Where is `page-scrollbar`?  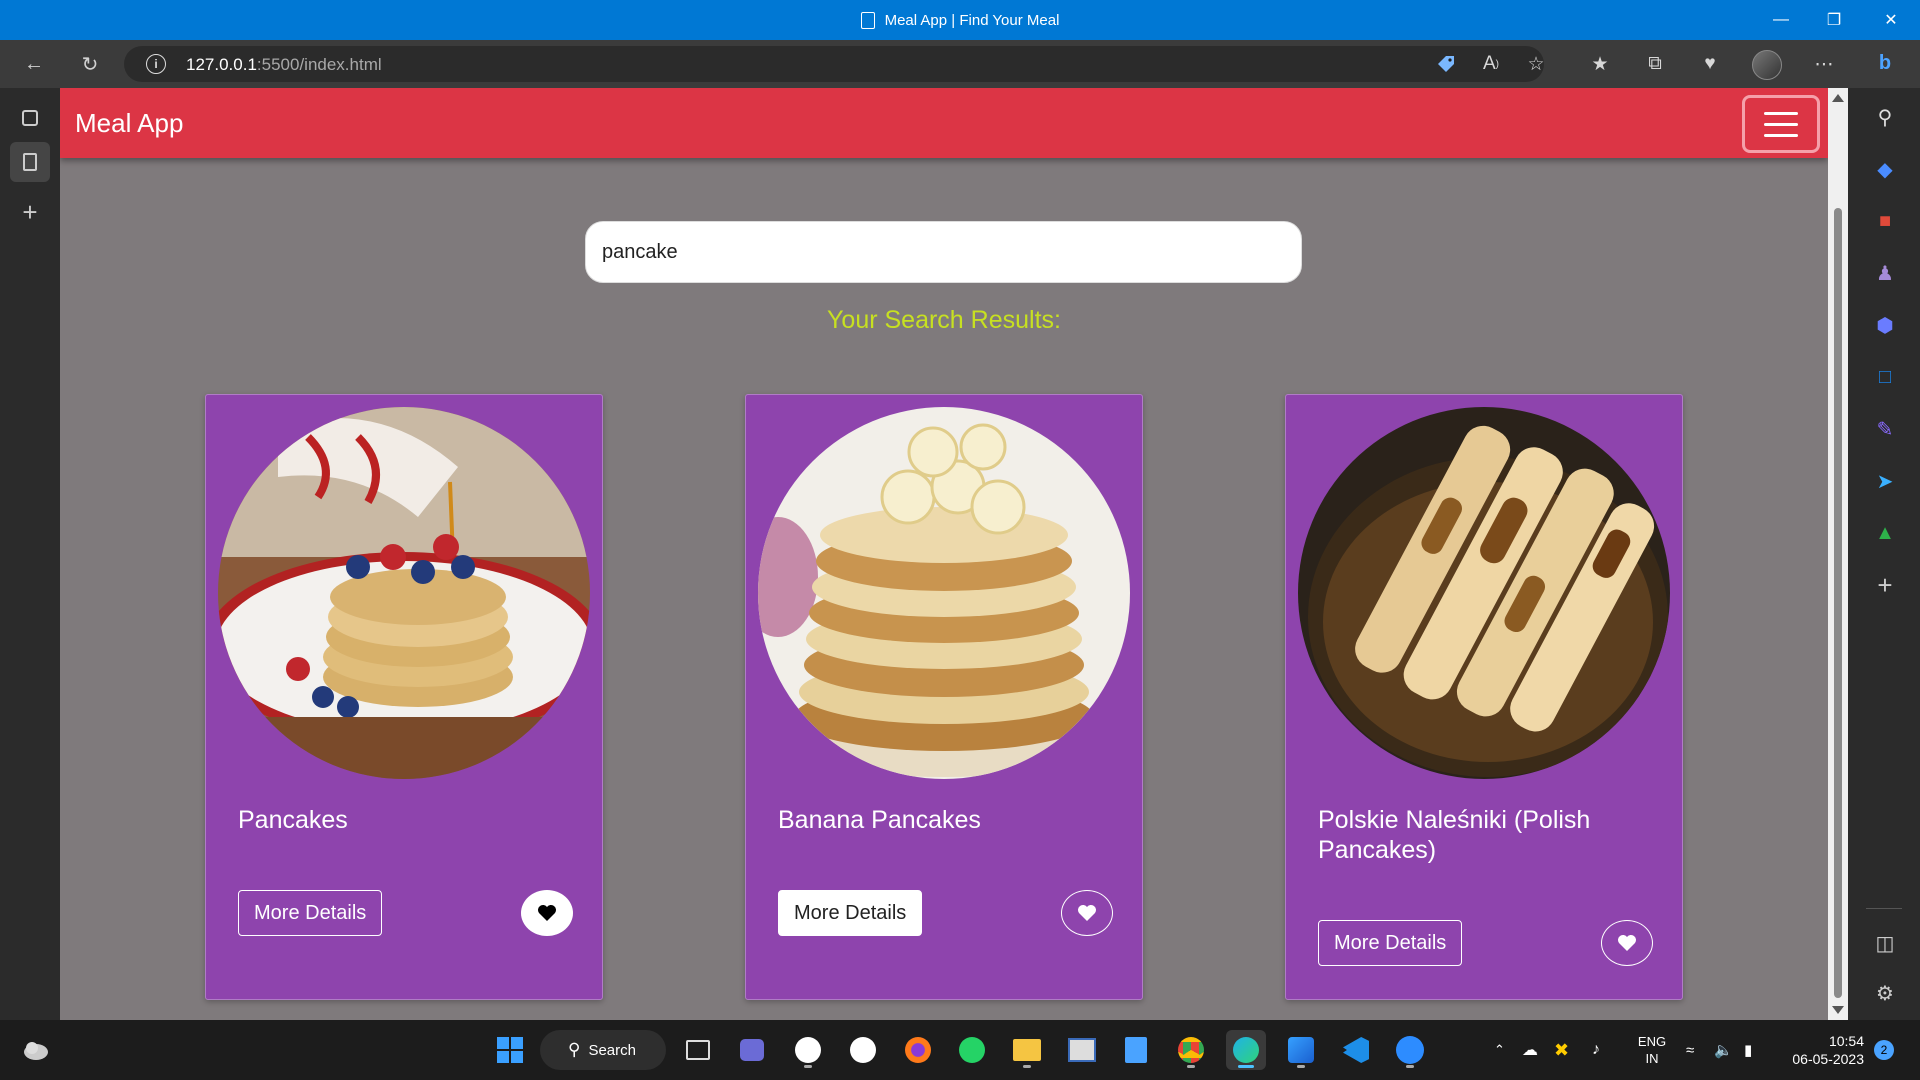 page-scrollbar is located at coordinates (1838, 554).